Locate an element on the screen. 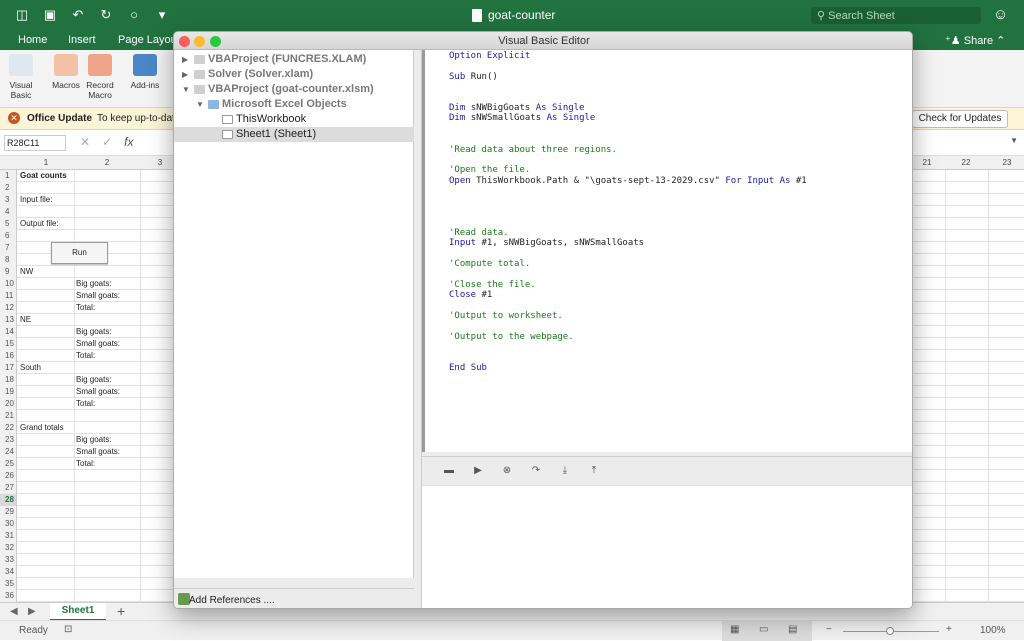 Image resolution: width=1024 pixels, height=641 pixels. row-header: 17 is located at coordinates (8, 368).